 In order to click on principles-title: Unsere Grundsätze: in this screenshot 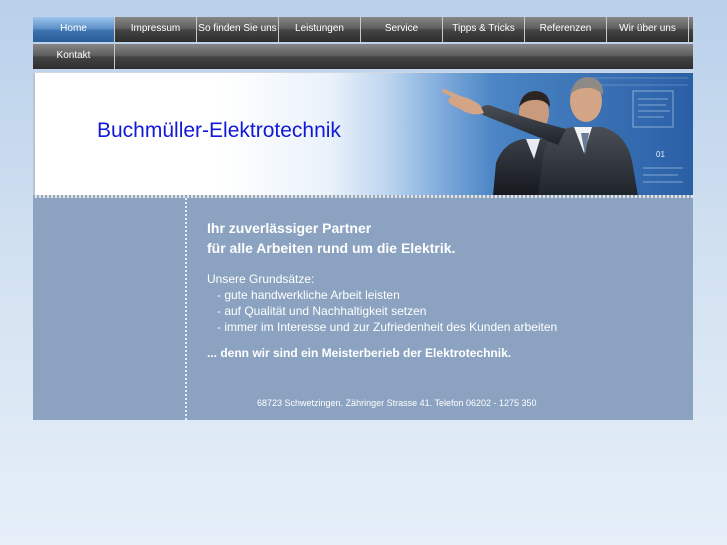, I will do `click(261, 279)`.